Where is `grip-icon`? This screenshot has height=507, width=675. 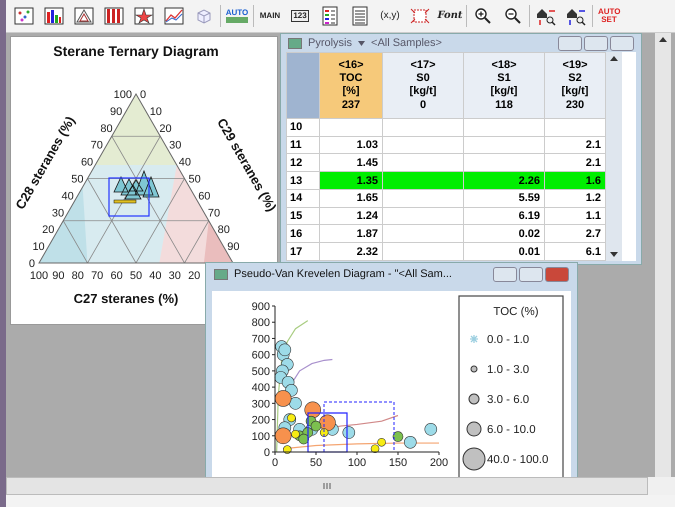 grip-icon is located at coordinates (327, 486).